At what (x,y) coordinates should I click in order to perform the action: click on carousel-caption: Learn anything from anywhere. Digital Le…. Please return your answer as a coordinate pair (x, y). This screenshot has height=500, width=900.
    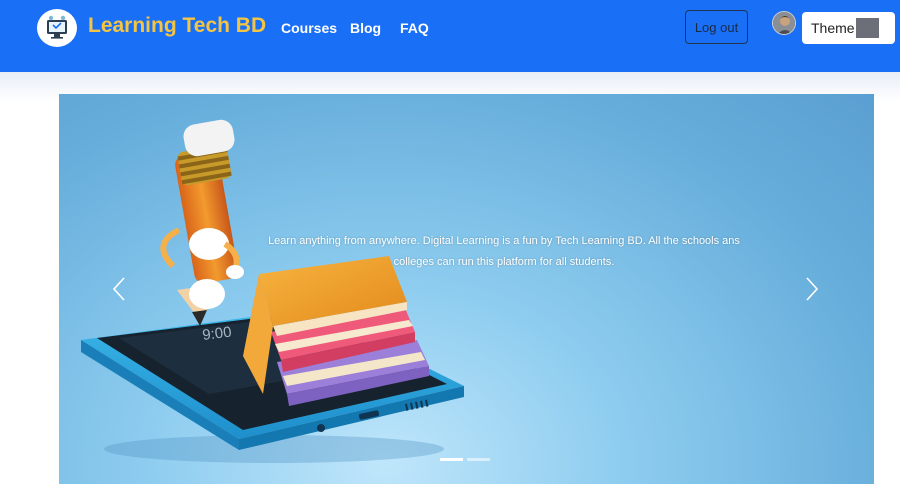
    Looking at the image, I should click on (504, 251).